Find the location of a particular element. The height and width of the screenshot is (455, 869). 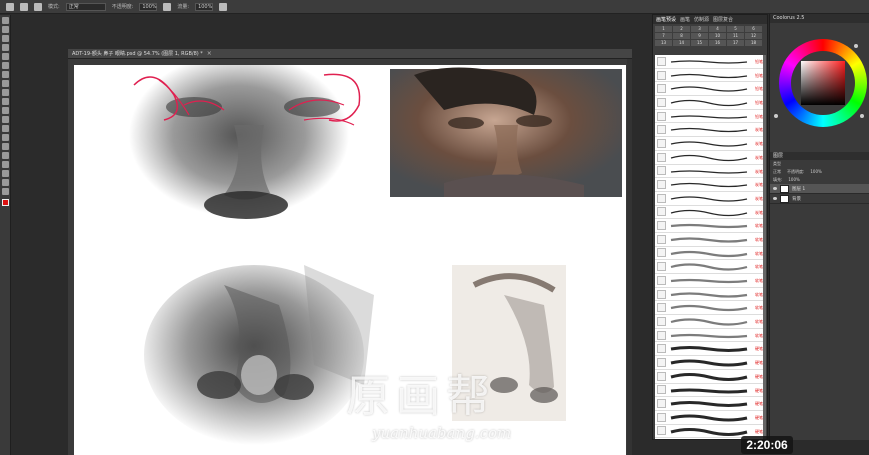

blend-mode-select: 正常 is located at coordinates (777, 172).